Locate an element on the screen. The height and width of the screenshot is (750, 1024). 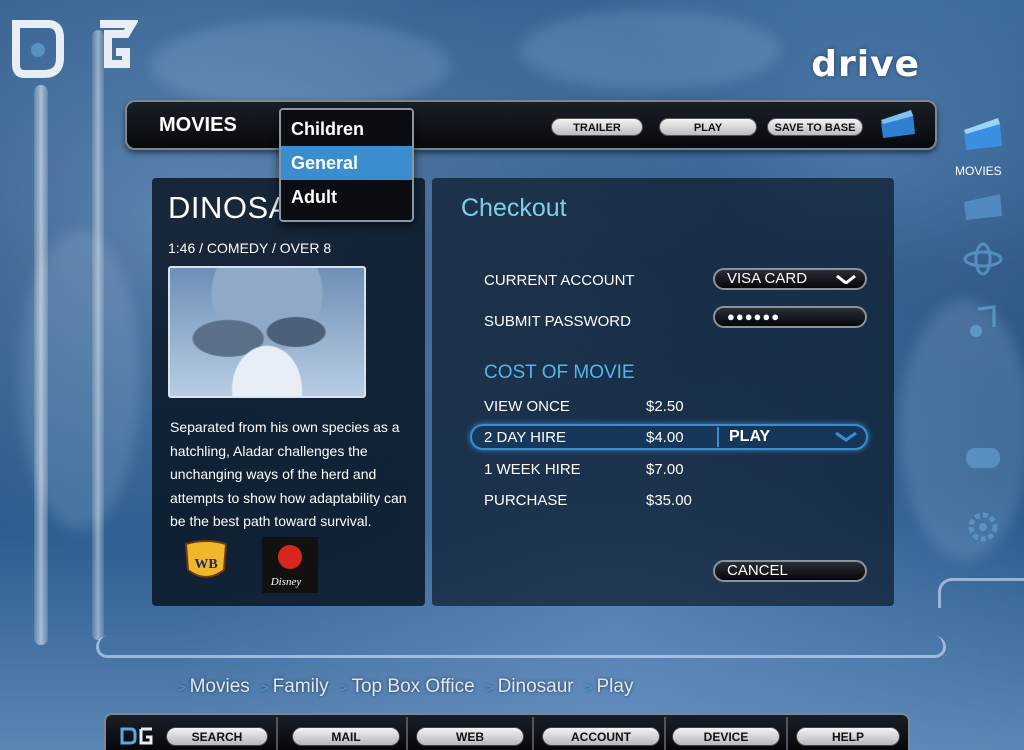
option-name: 1 WEEK HIRE is located at coordinates (532, 469).